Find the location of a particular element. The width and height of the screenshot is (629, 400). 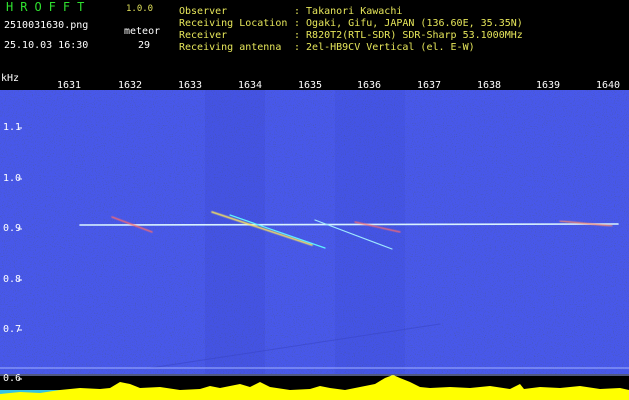

antenna-value: : 2el-HB9CV Vertical (el. E-W) is located at coordinates (384, 47).